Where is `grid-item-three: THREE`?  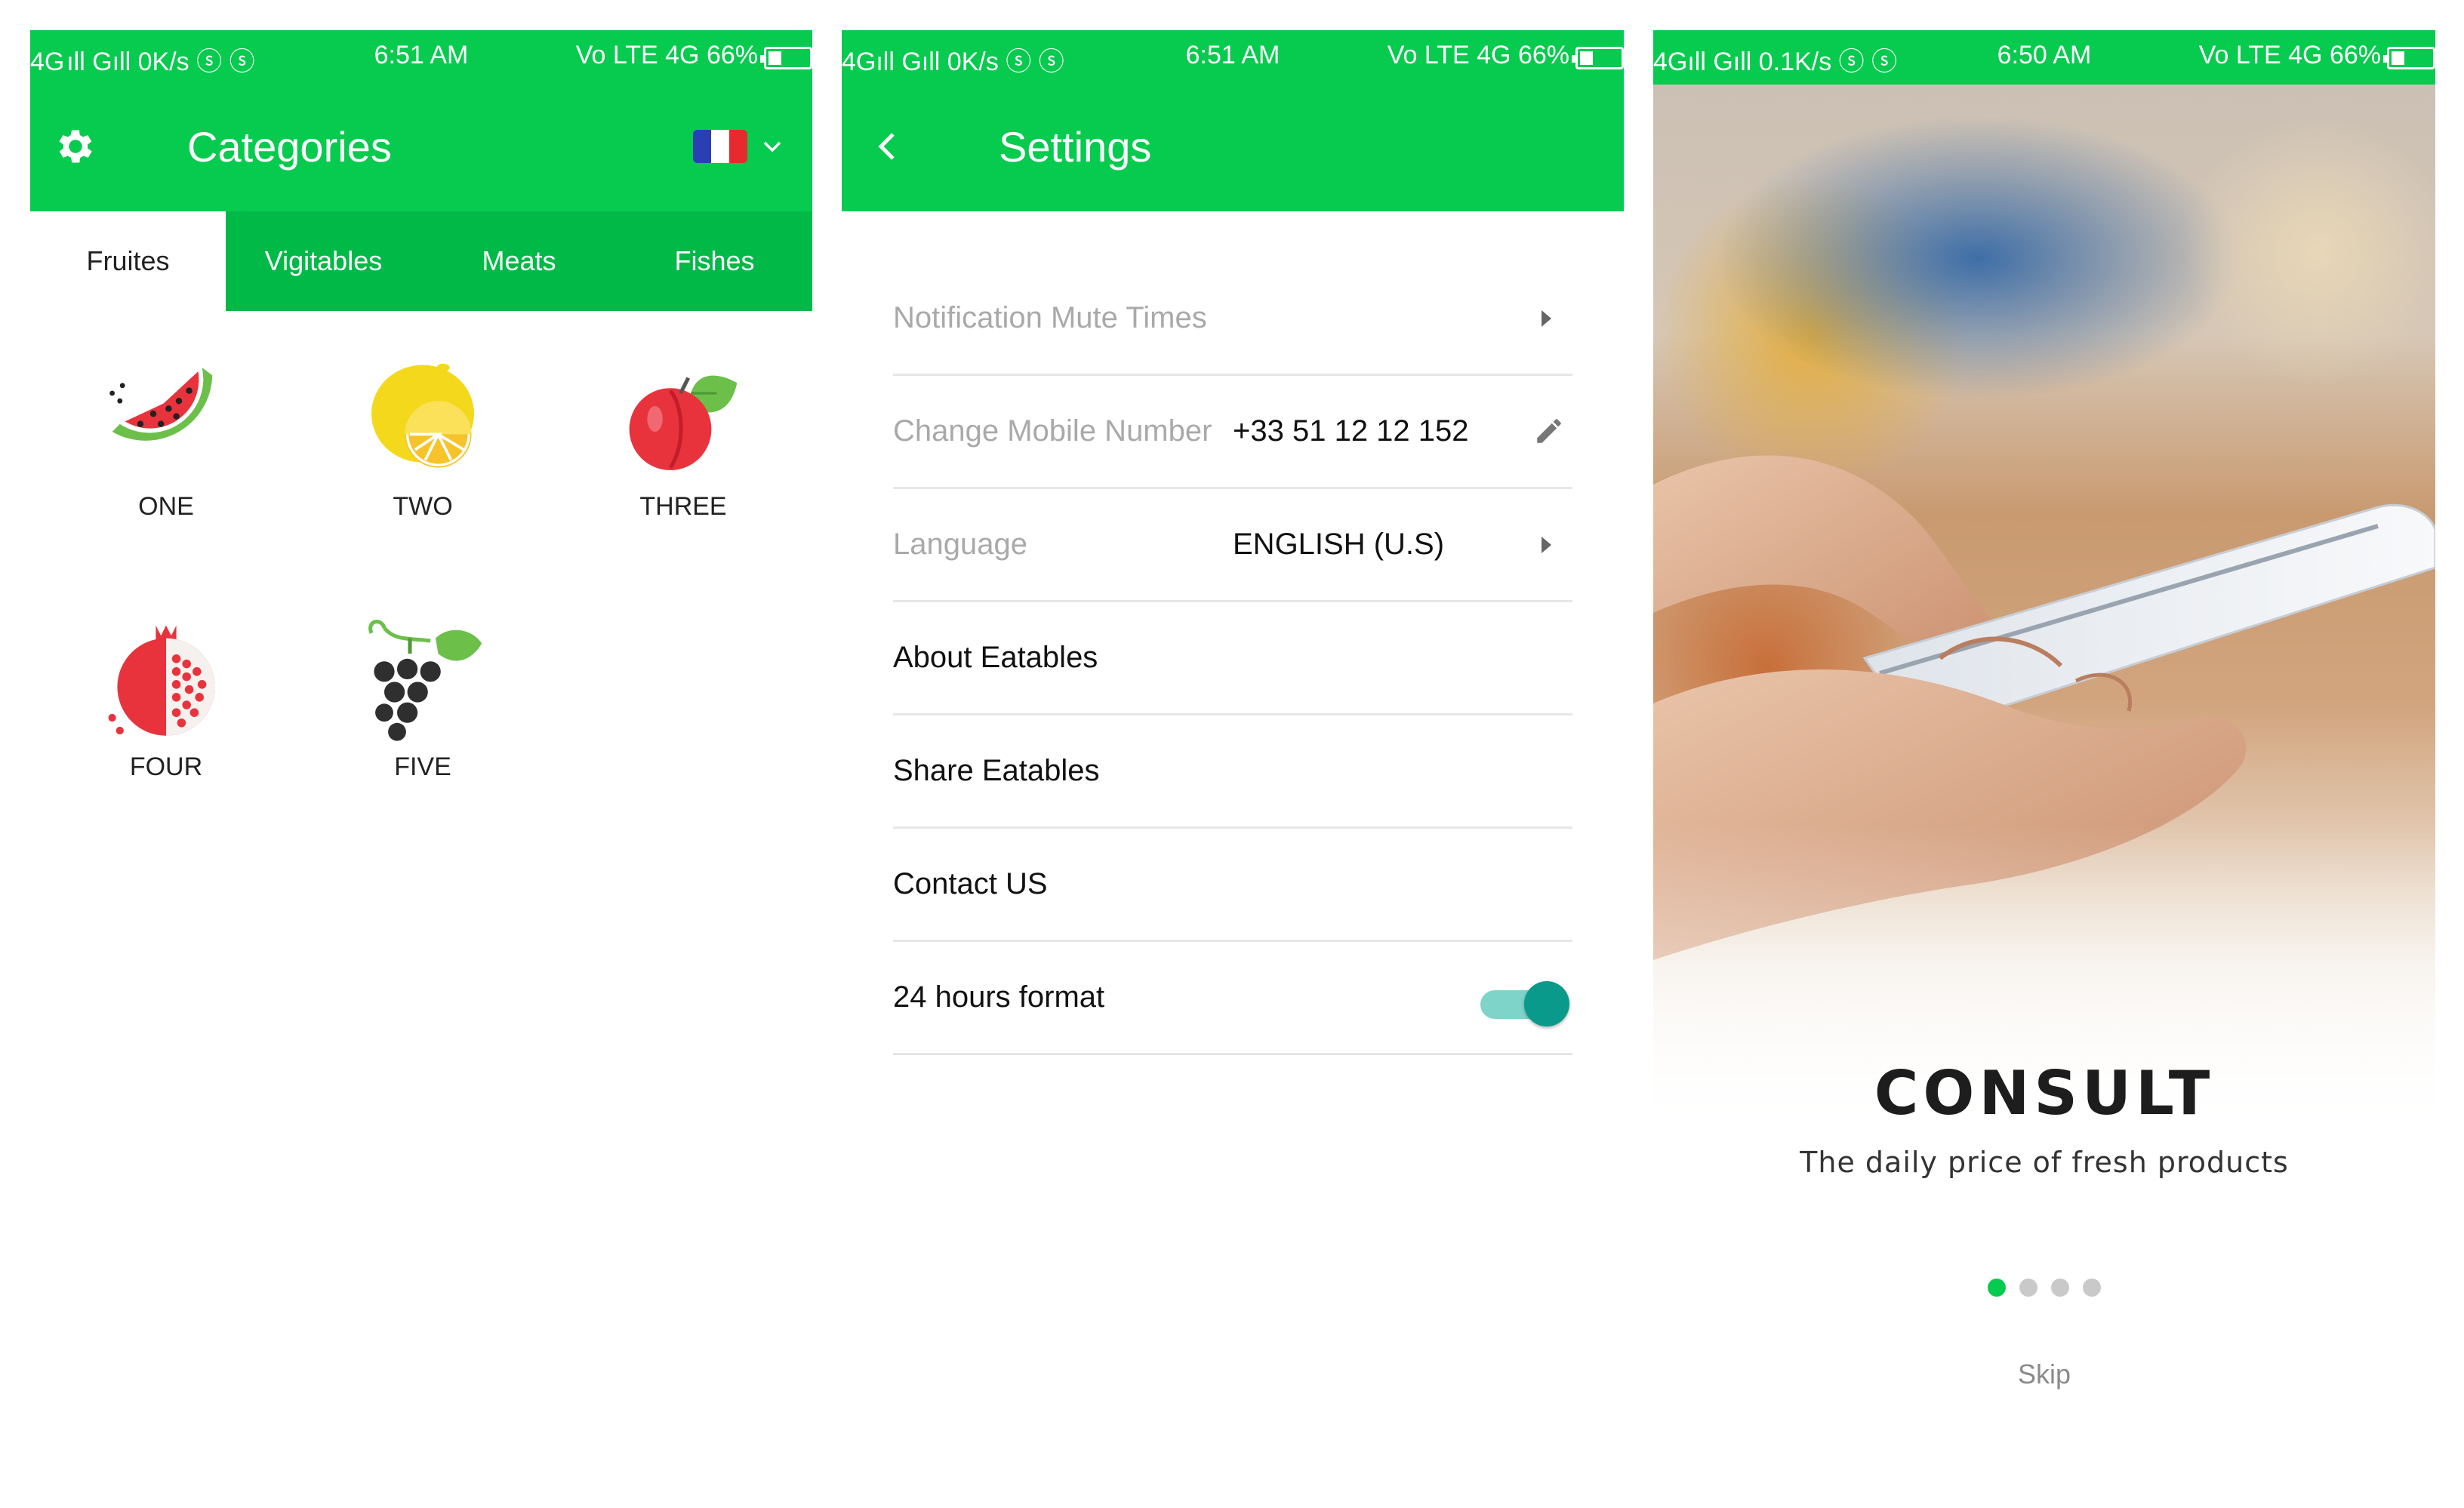 grid-item-three: THREE is located at coordinates (679, 438).